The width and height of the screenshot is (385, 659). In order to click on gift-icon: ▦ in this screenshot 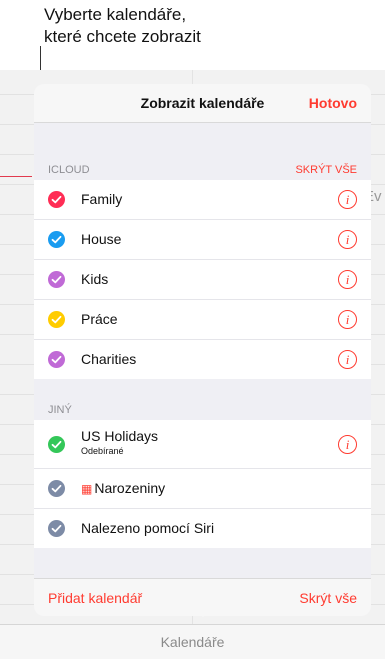, I will do `click(87, 489)`.